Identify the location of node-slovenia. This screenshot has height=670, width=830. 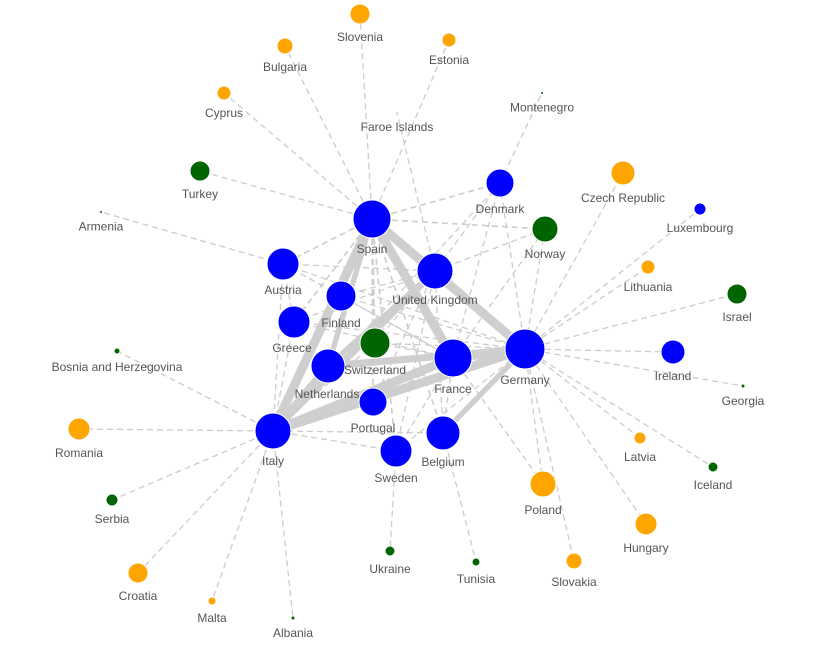
(360, 14).